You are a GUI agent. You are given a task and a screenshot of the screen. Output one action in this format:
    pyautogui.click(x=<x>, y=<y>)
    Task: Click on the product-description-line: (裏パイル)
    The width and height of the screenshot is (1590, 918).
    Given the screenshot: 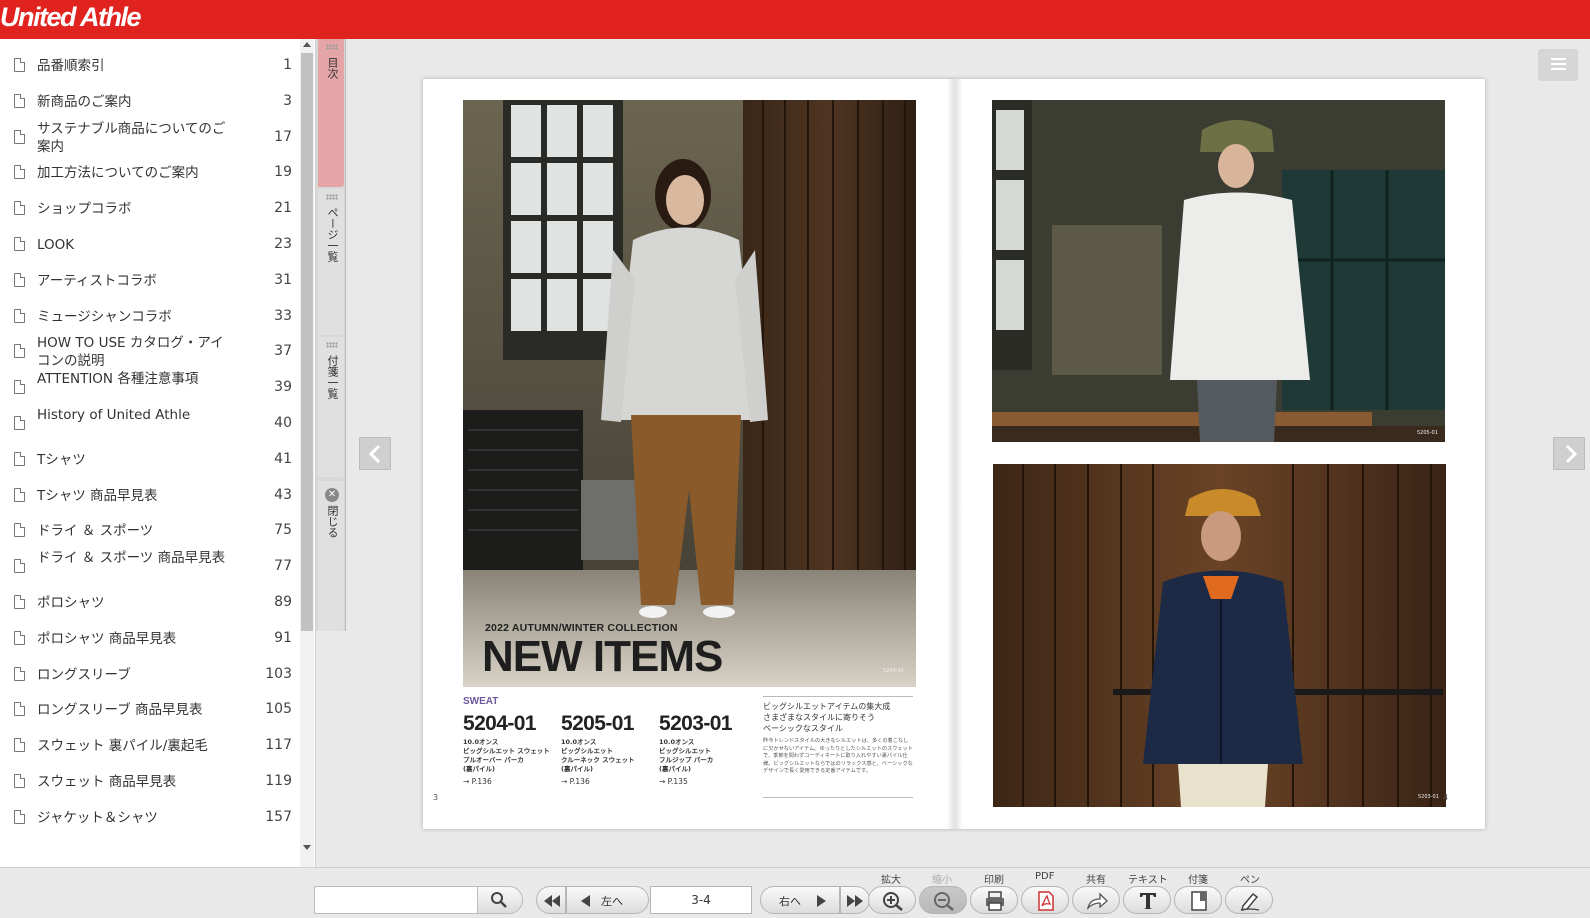 What is the action you would take?
    pyautogui.click(x=577, y=769)
    